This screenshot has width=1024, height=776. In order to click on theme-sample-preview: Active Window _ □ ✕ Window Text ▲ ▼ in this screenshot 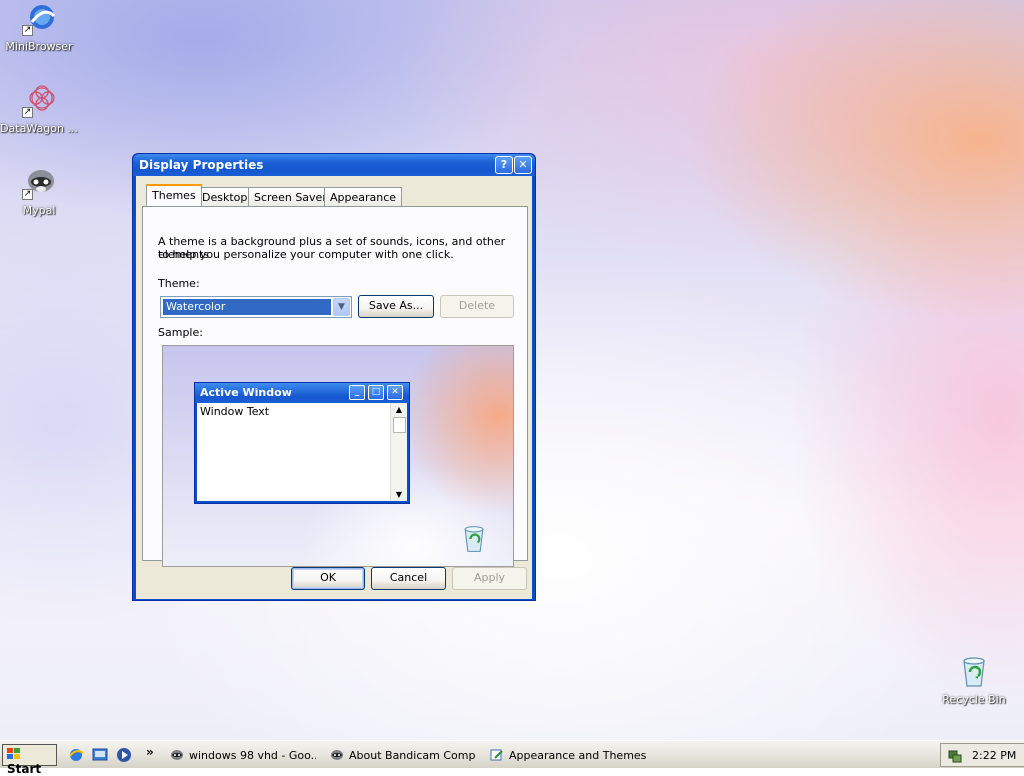, I will do `click(338, 456)`.